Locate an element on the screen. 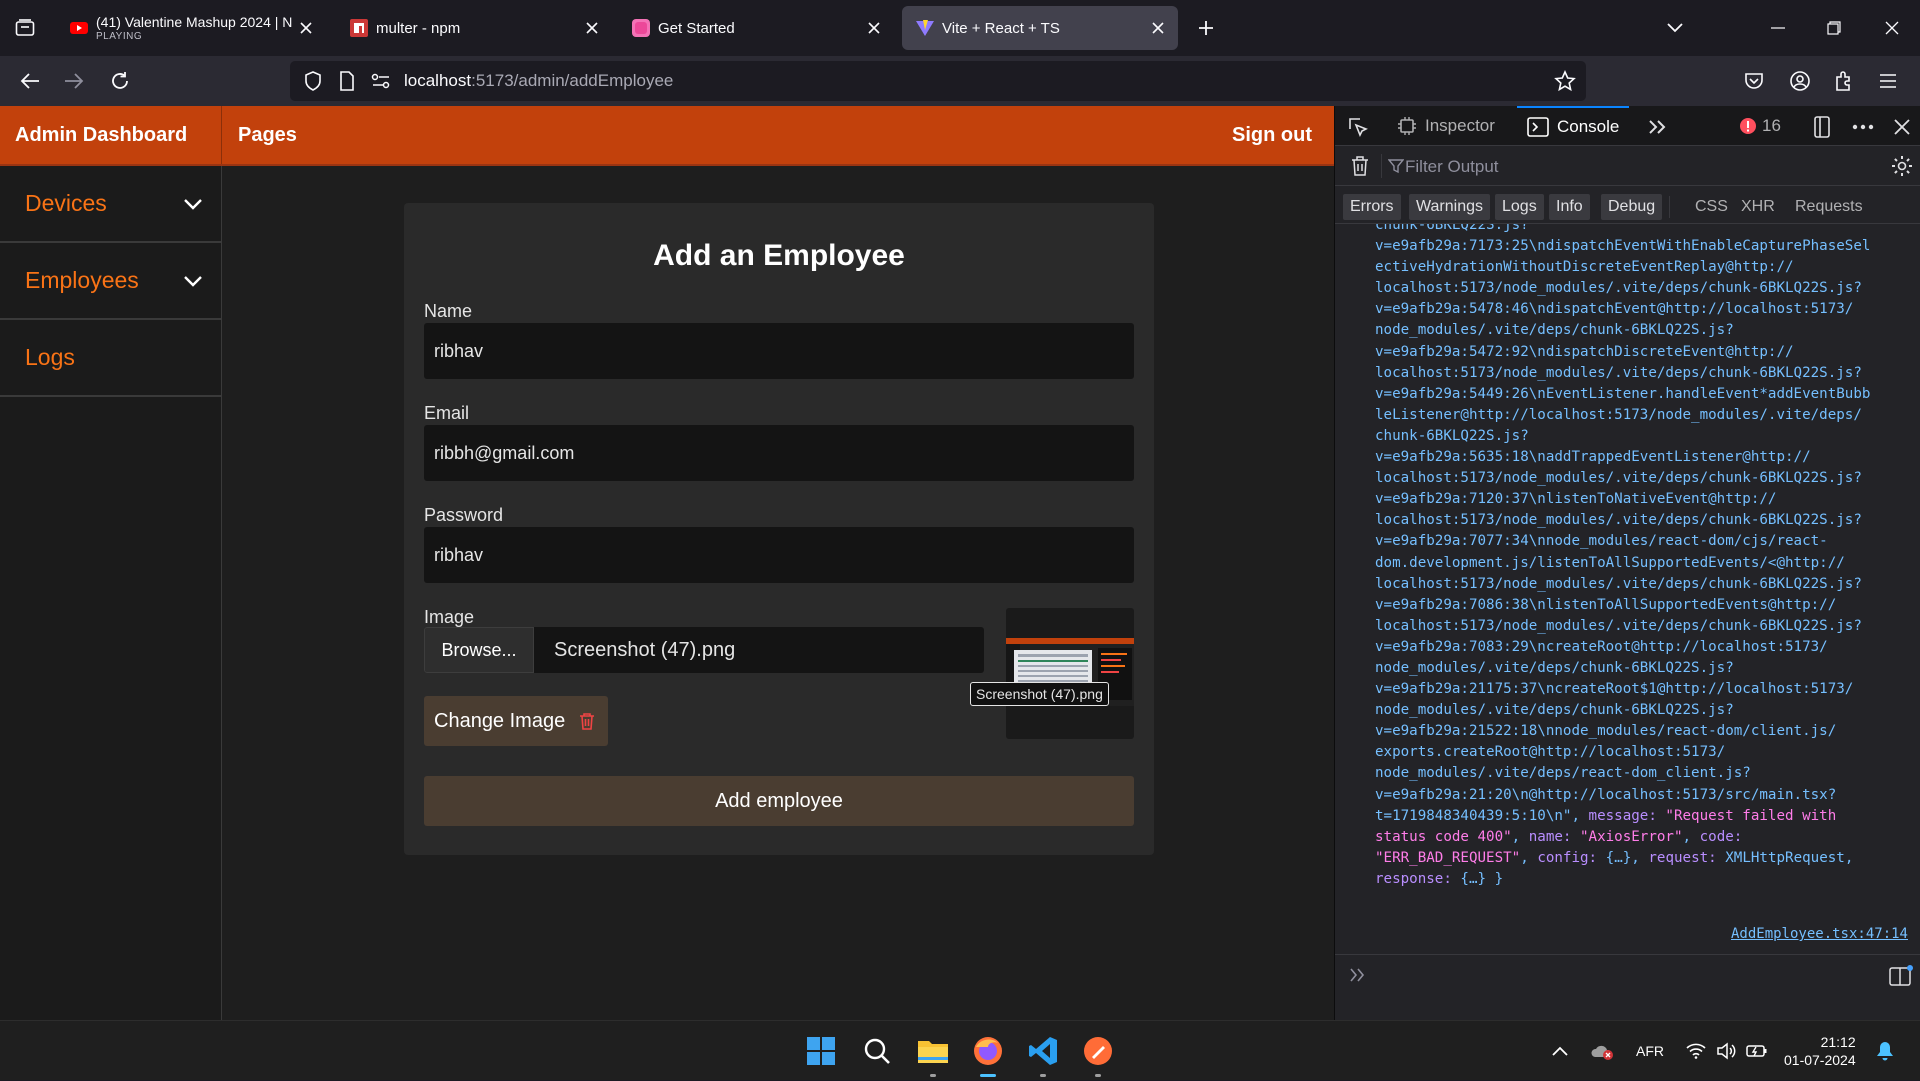 This screenshot has width=1920, height=1081. tab-overflow-chevron-icon is located at coordinates (1675, 28).